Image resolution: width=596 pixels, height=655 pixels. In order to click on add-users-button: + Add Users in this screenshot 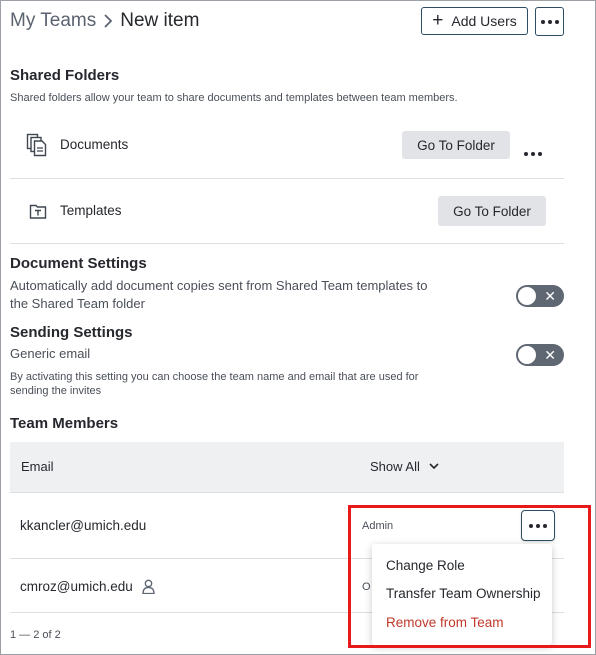, I will do `click(474, 21)`.